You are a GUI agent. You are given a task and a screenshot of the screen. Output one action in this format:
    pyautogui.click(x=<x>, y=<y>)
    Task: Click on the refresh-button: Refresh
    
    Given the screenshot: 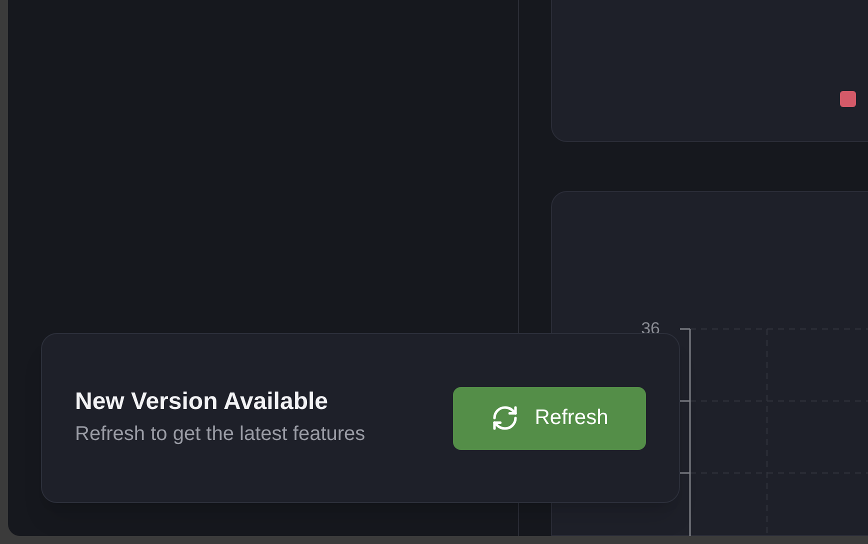 What is the action you would take?
    pyautogui.click(x=549, y=418)
    